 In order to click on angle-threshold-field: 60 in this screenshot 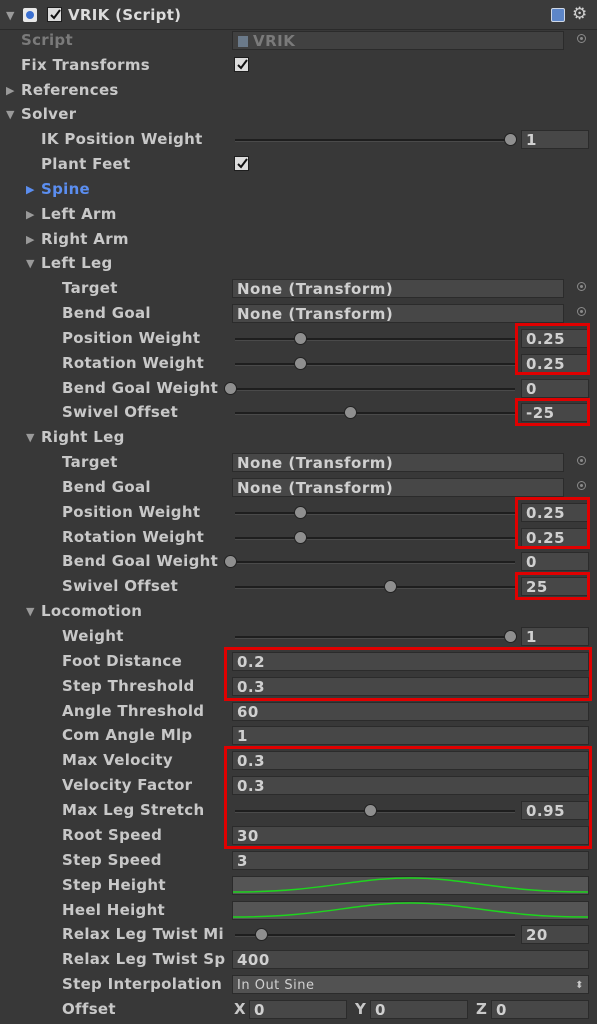, I will do `click(410, 711)`.